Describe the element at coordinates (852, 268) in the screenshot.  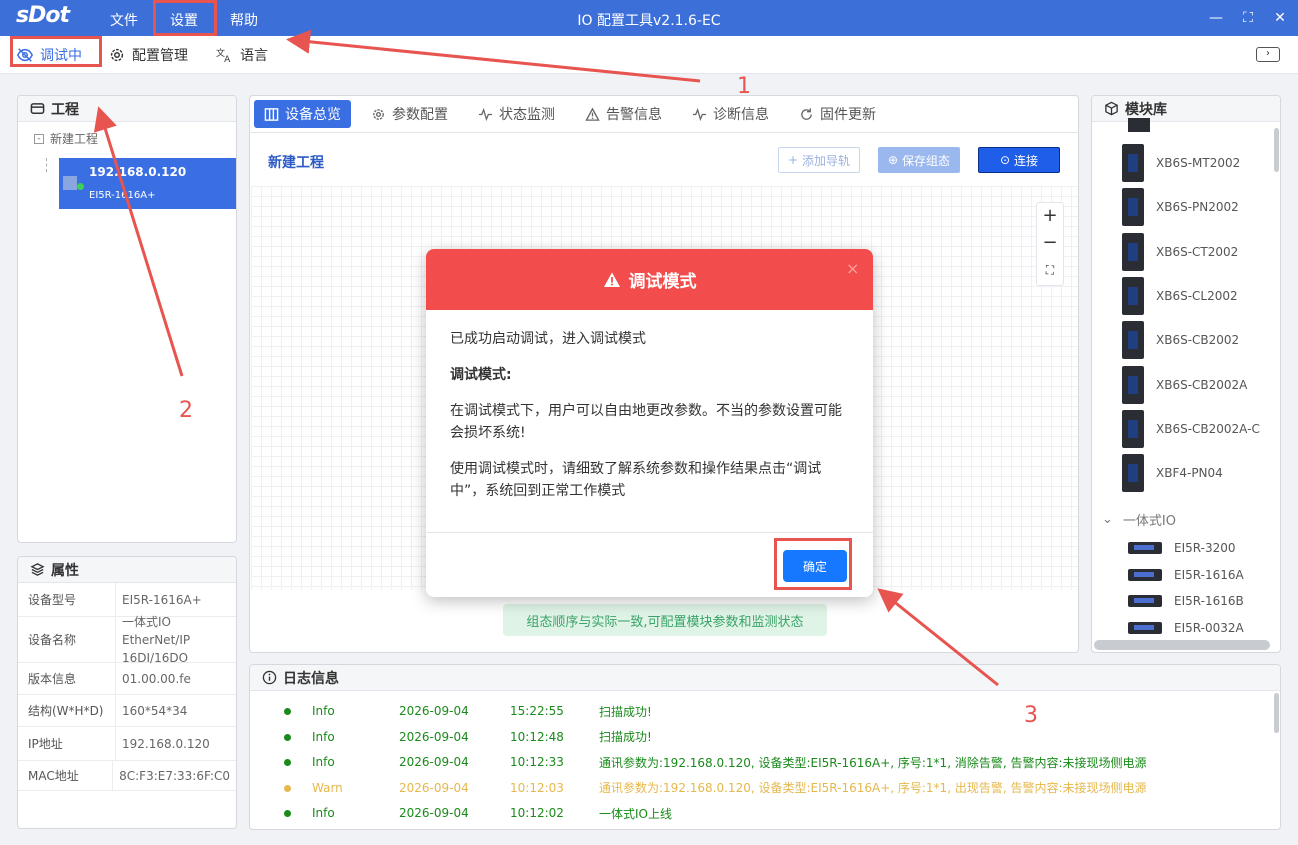
I see `dialog-close-icon: ×` at that location.